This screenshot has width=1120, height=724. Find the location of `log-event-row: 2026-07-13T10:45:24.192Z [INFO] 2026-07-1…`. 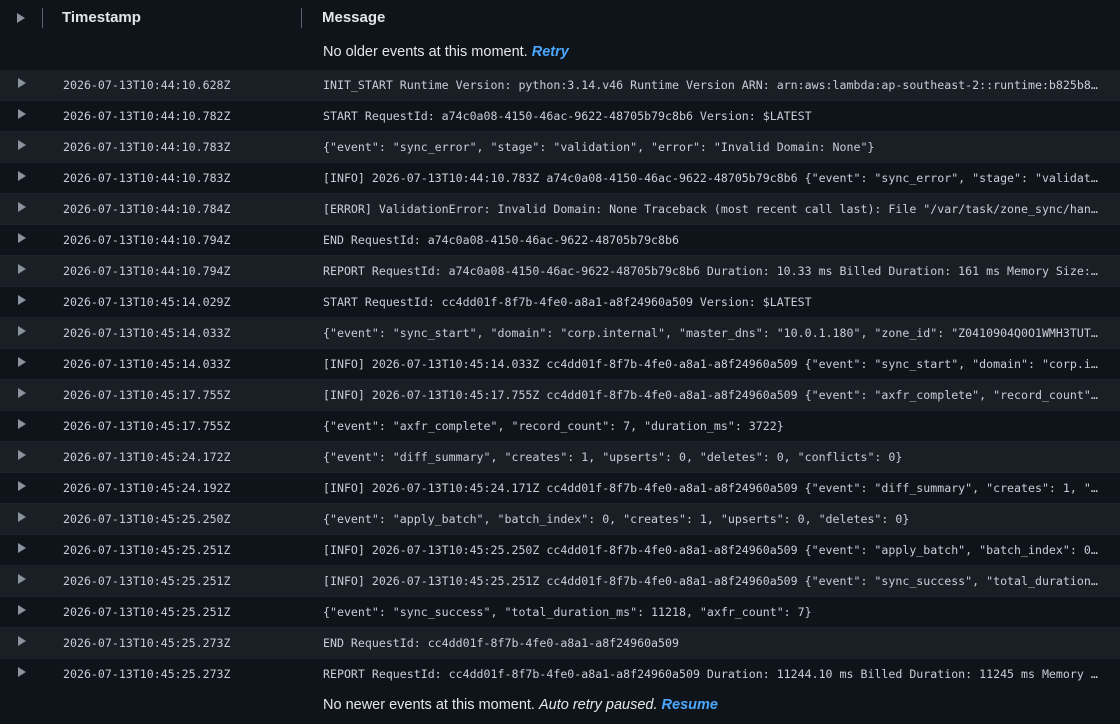

log-event-row: 2026-07-13T10:45:24.192Z [INFO] 2026-07-1… is located at coordinates (560, 488).